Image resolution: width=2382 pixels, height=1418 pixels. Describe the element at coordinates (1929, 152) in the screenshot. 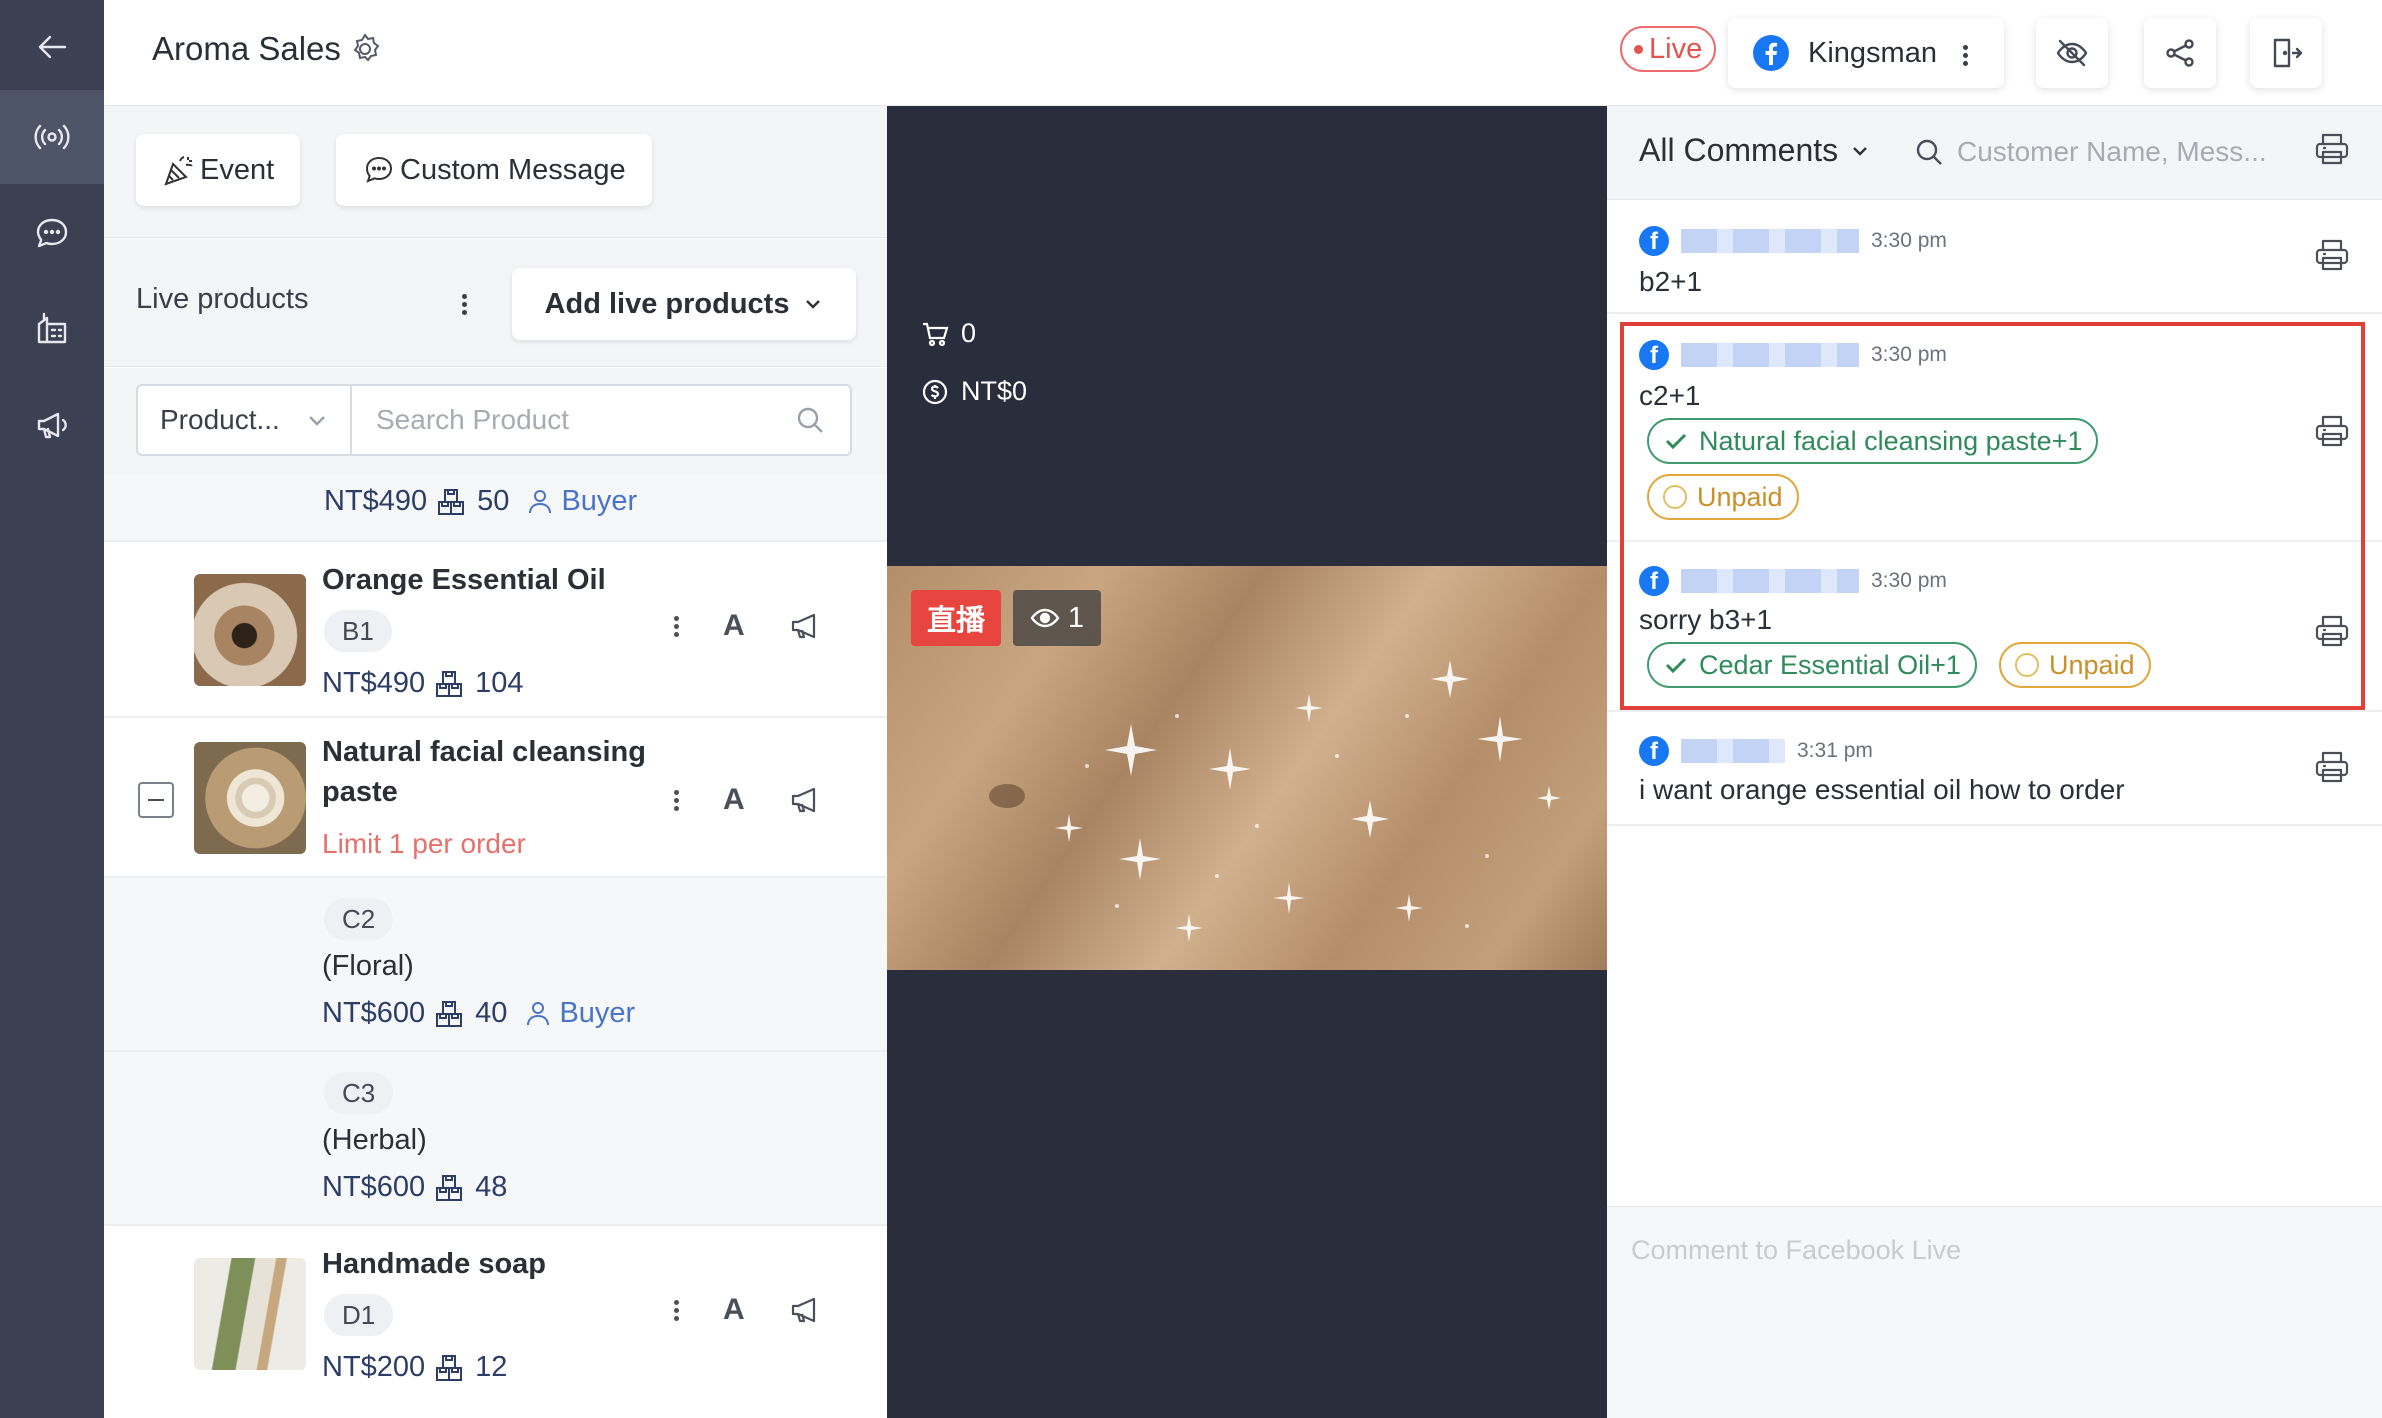

I see `search-icon` at that location.